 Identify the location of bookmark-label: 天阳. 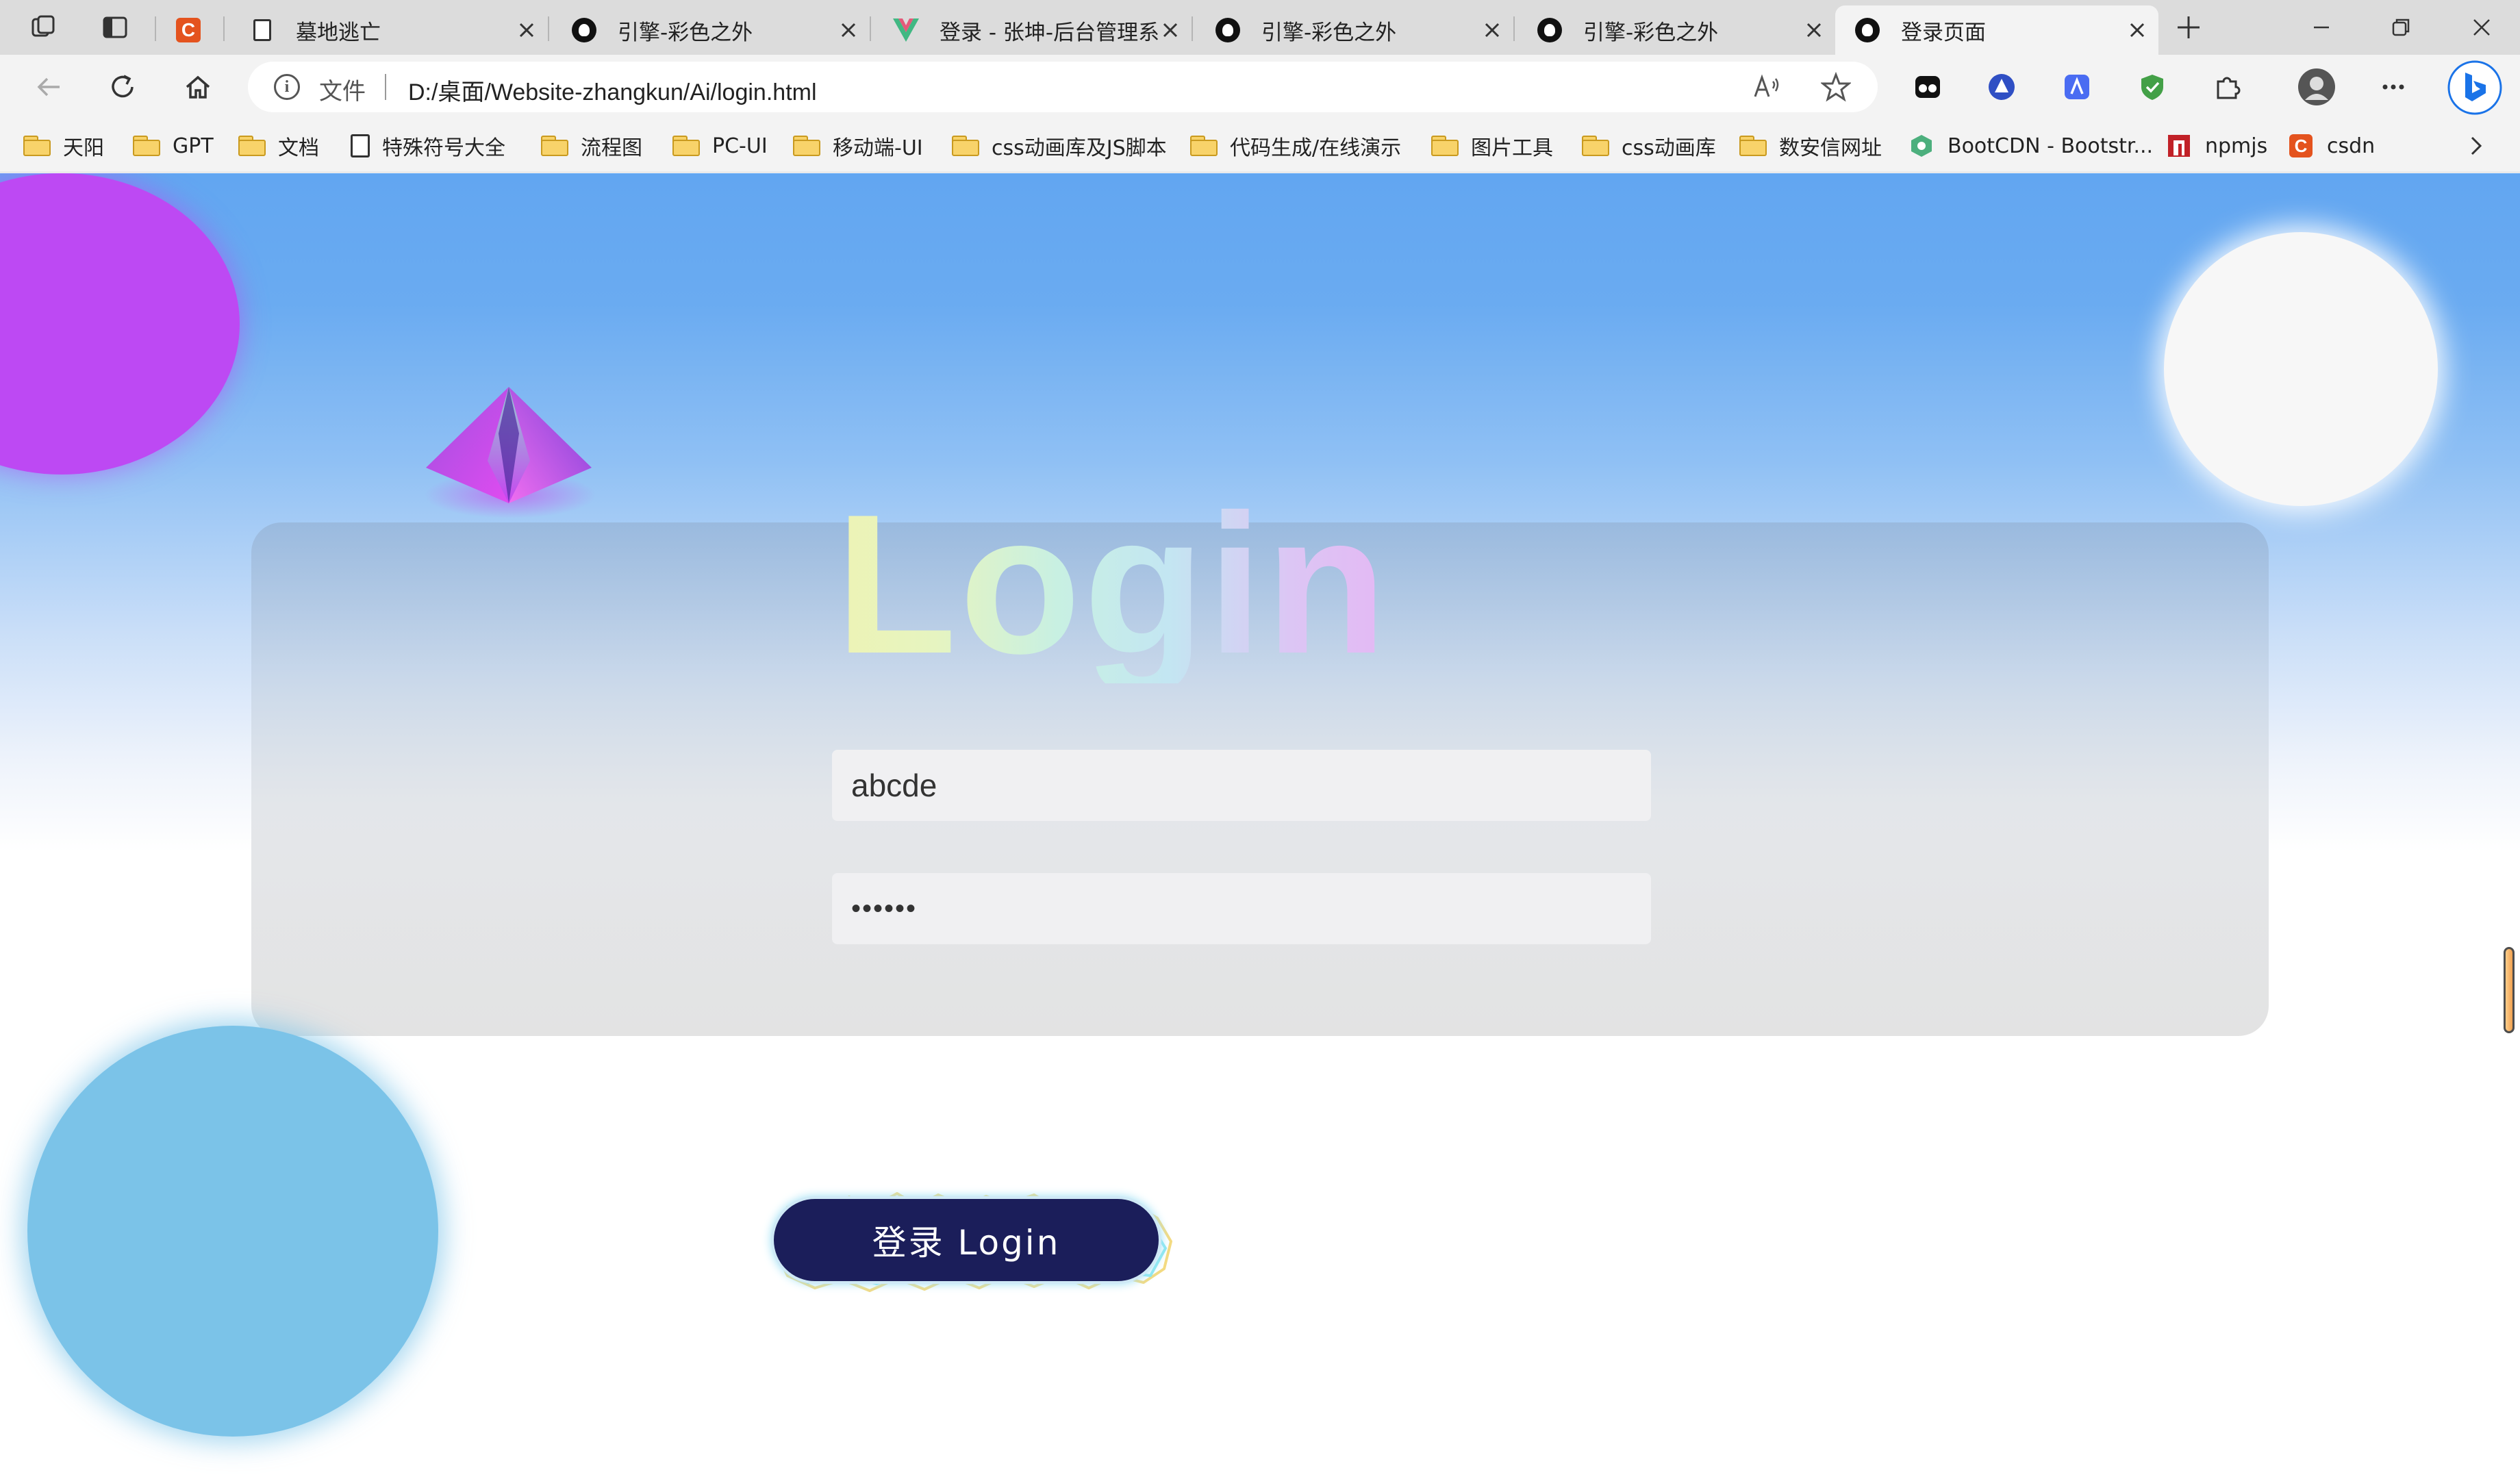
(83, 148).